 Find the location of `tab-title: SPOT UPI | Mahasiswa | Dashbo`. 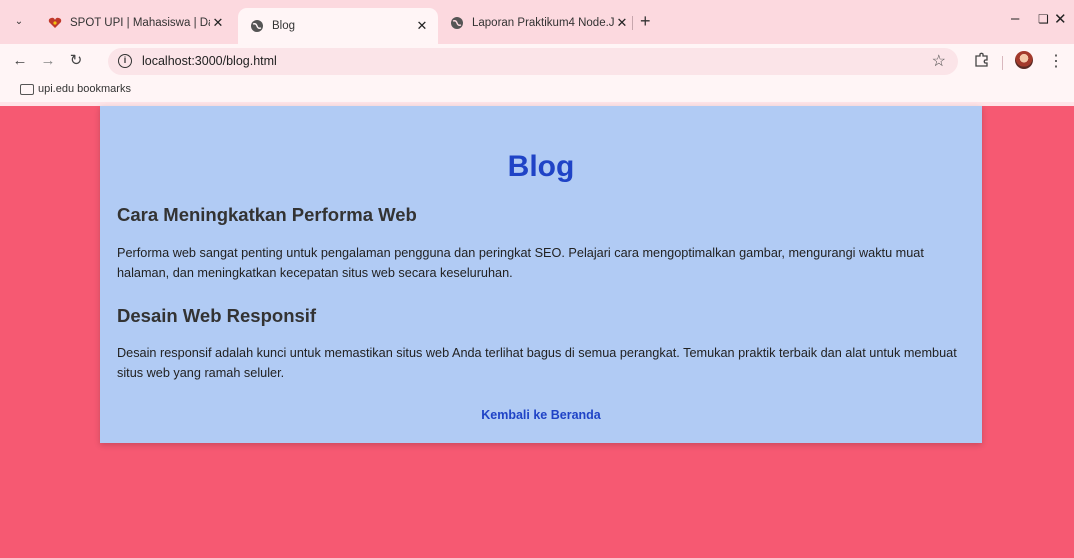

tab-title: SPOT UPI | Mahasiswa | Dashbo is located at coordinates (140, 22).